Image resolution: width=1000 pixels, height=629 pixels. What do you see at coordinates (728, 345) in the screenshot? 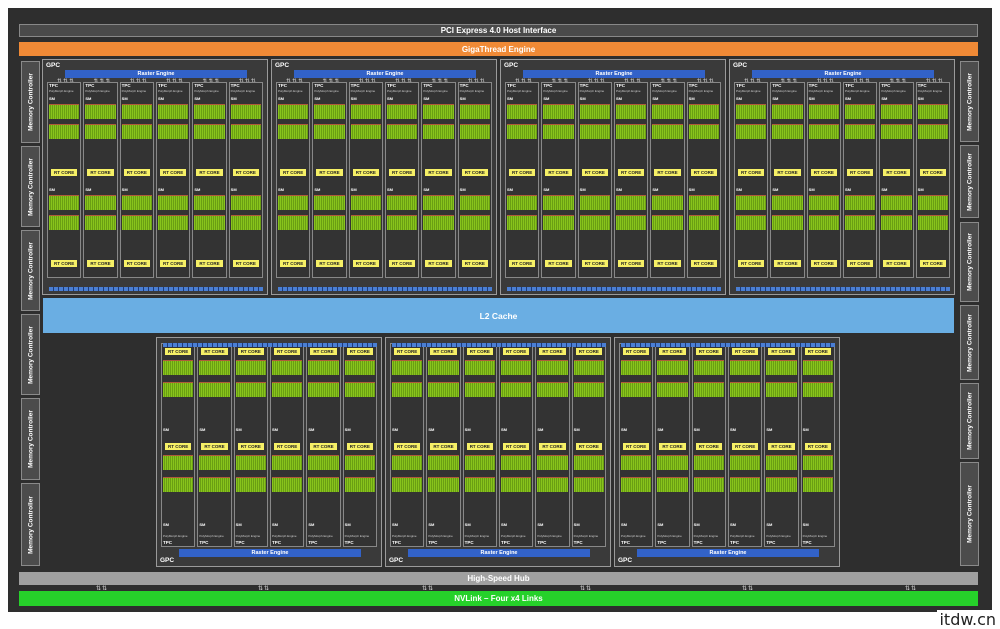
I see `texture-unit-strip` at bounding box center [728, 345].